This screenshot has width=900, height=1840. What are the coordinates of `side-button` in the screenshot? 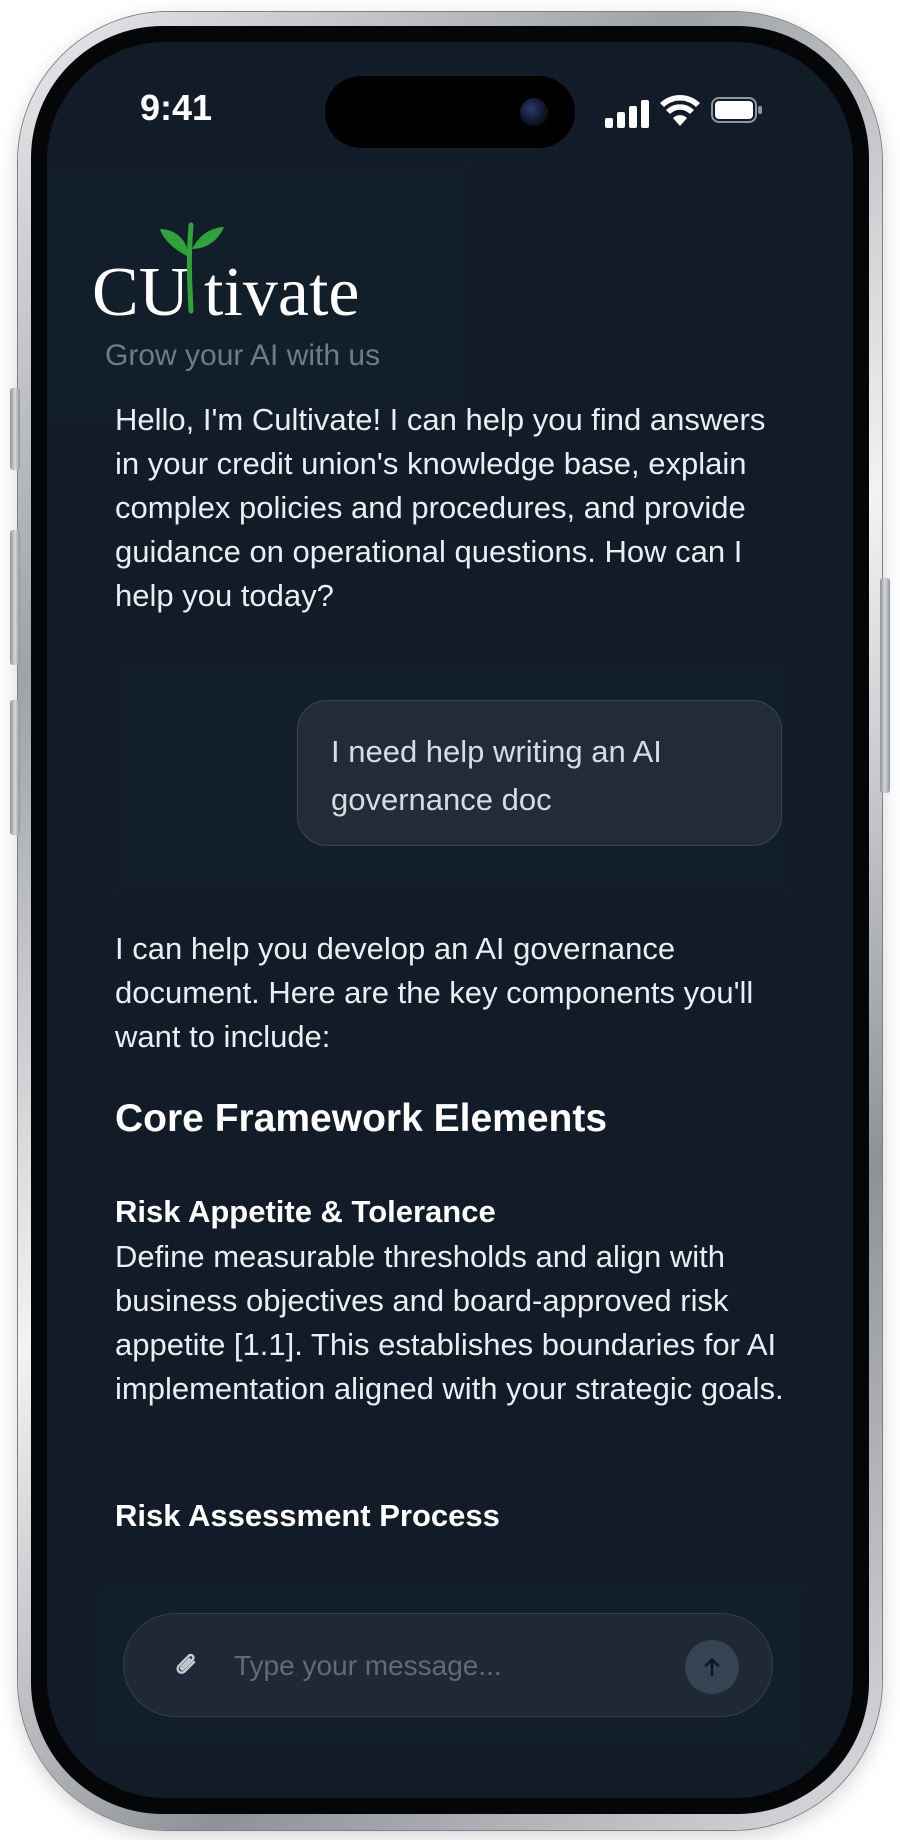 It's located at (885, 685).